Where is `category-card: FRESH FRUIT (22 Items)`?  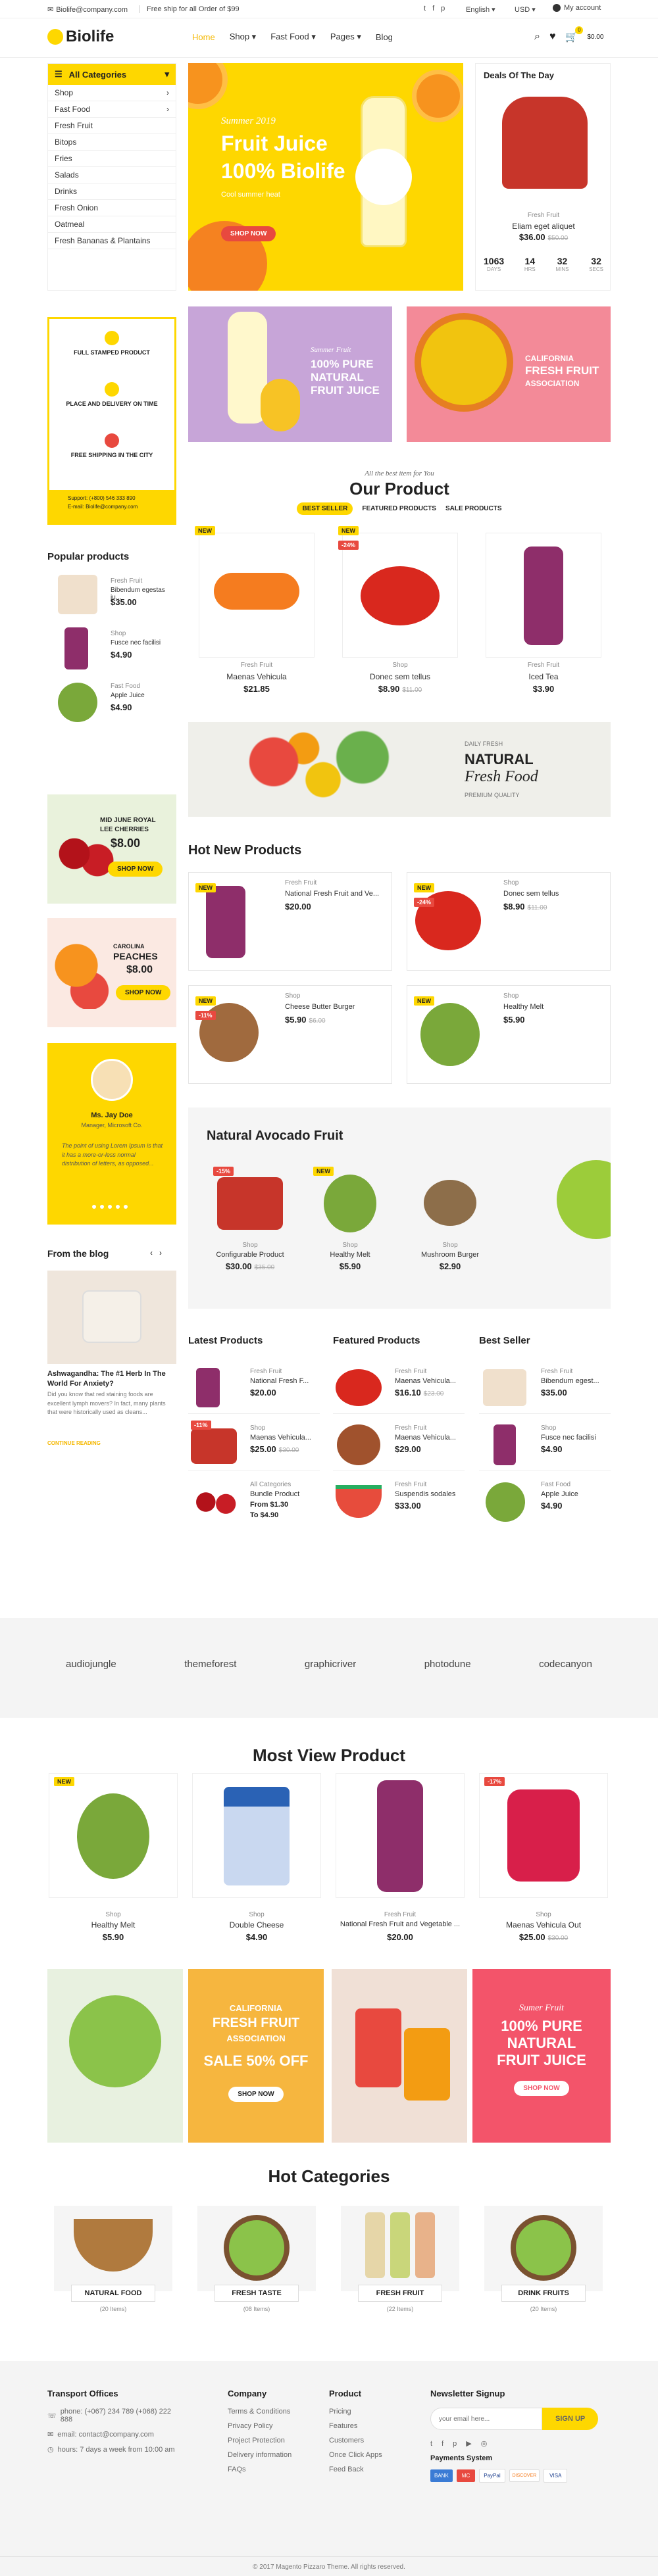
category-card: FRESH FRUIT (22 Items) is located at coordinates (400, 2262).